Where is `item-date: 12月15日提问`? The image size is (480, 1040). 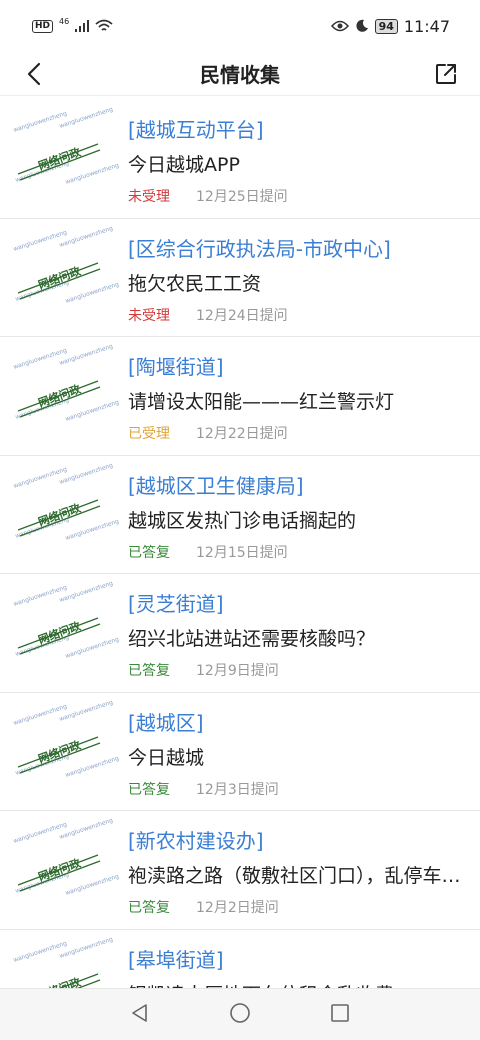
item-date: 12月15日提问 is located at coordinates (242, 552).